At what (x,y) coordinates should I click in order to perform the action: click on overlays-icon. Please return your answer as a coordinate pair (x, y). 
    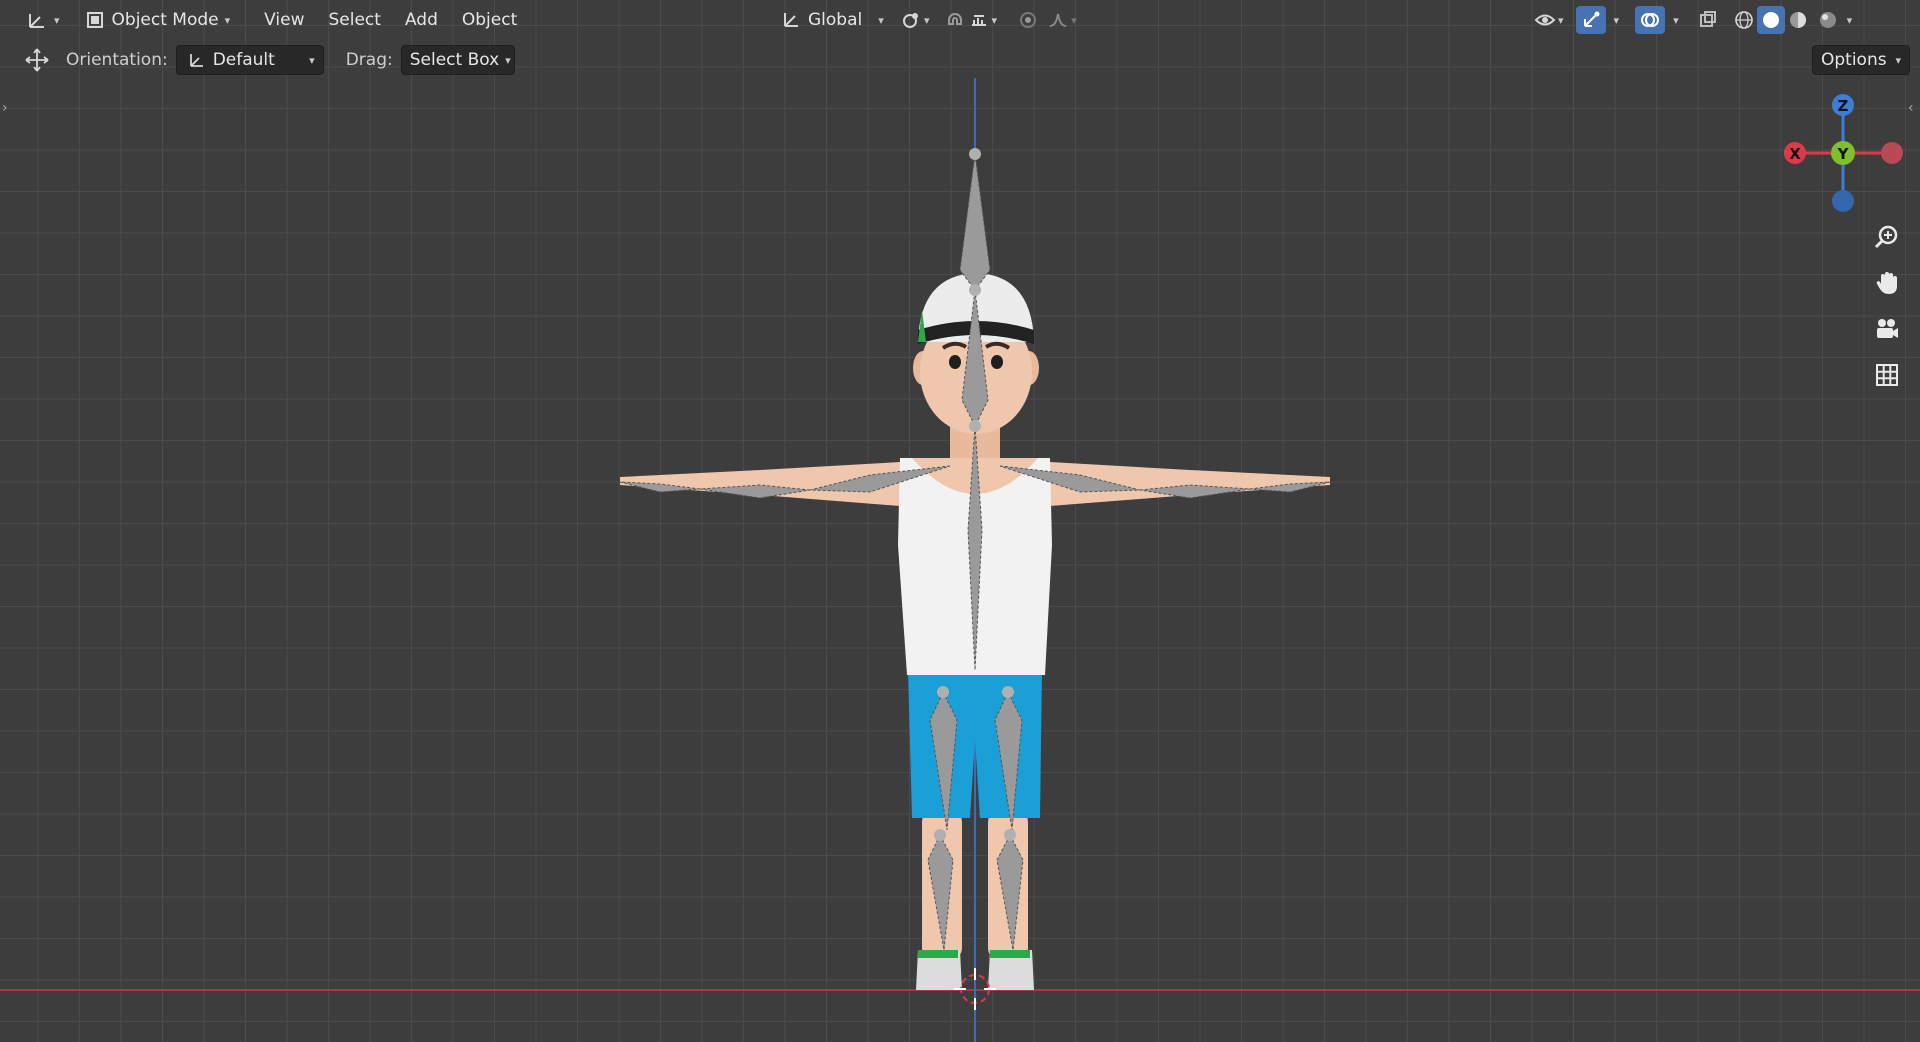
    Looking at the image, I should click on (1650, 20).